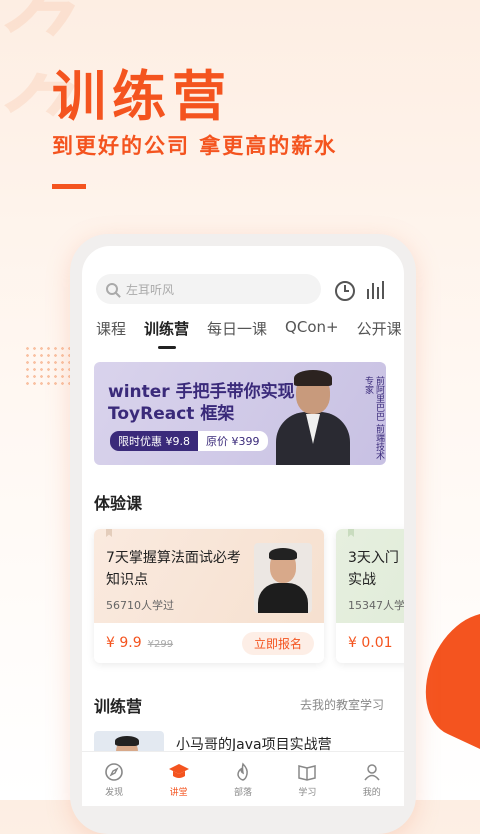 This screenshot has height=834, width=480. I want to click on card-title: 7天掌握算法面试必考知识点, so click(173, 569).